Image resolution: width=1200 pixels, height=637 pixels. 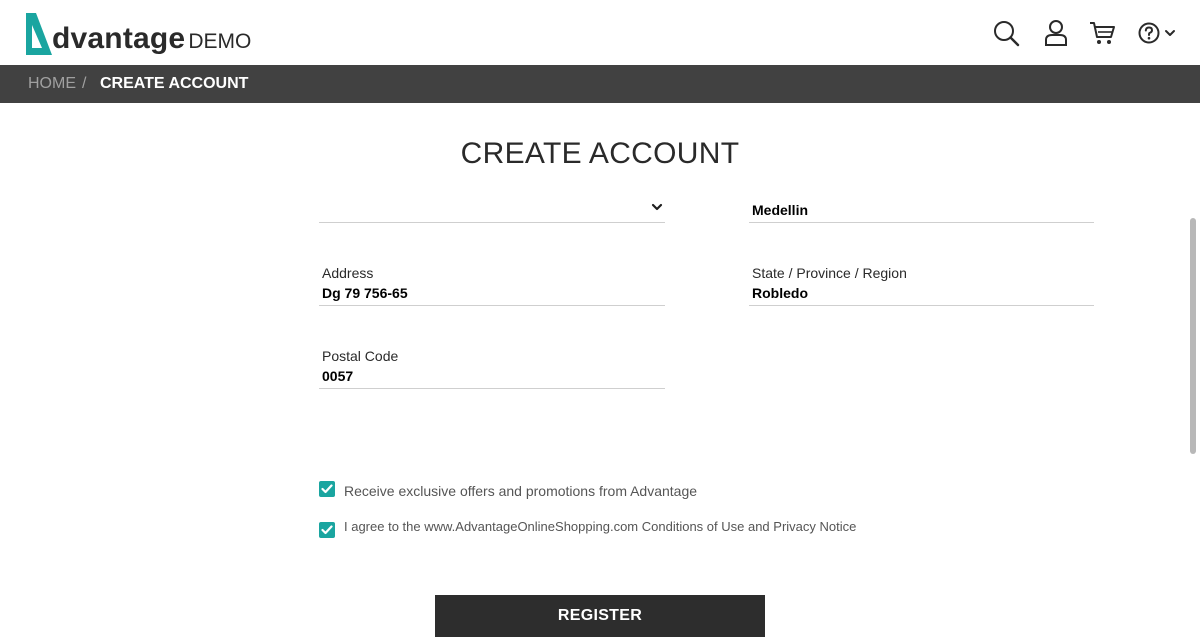 I want to click on cart-icon, so click(x=1102, y=33).